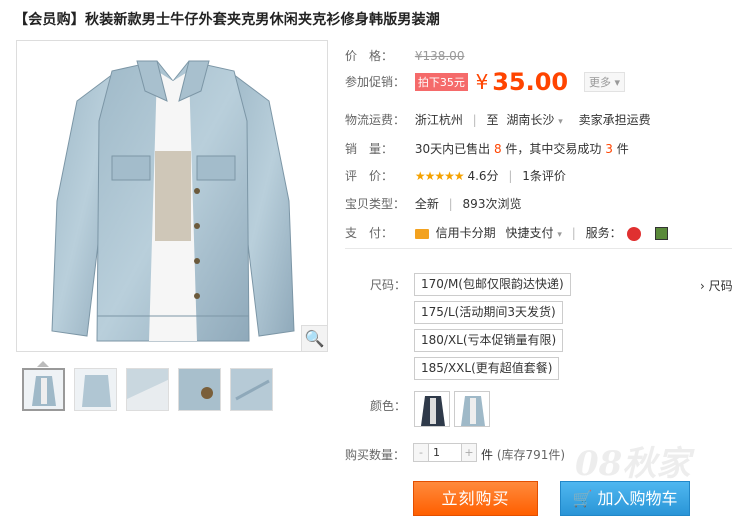  I want to click on thumbnail-strip, so click(147, 389).